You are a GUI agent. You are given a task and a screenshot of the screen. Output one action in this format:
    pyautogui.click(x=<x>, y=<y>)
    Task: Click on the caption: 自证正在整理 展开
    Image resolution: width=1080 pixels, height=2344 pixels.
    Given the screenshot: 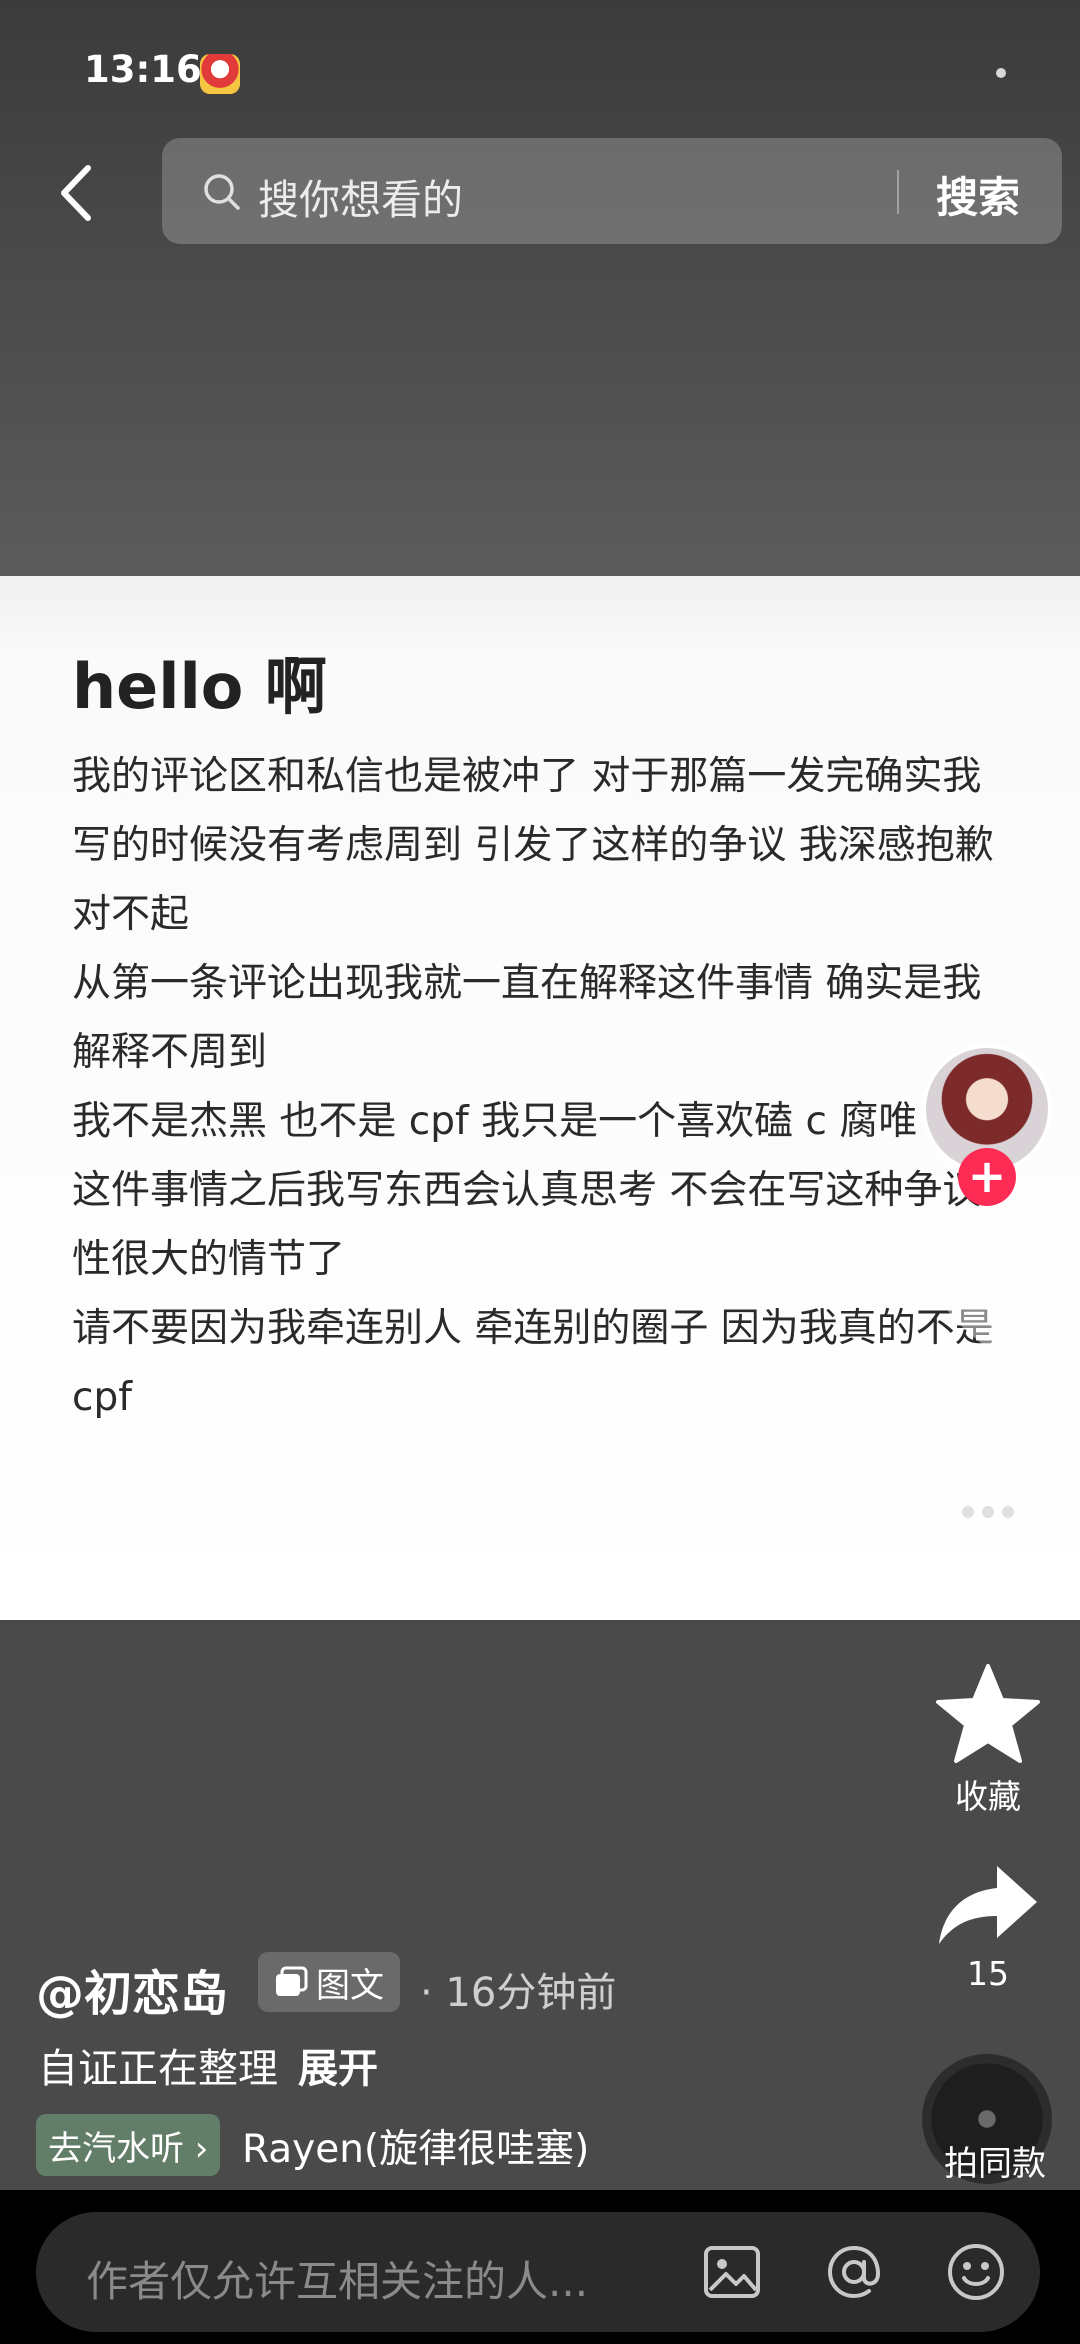 What is the action you would take?
    pyautogui.click(x=208, y=2065)
    